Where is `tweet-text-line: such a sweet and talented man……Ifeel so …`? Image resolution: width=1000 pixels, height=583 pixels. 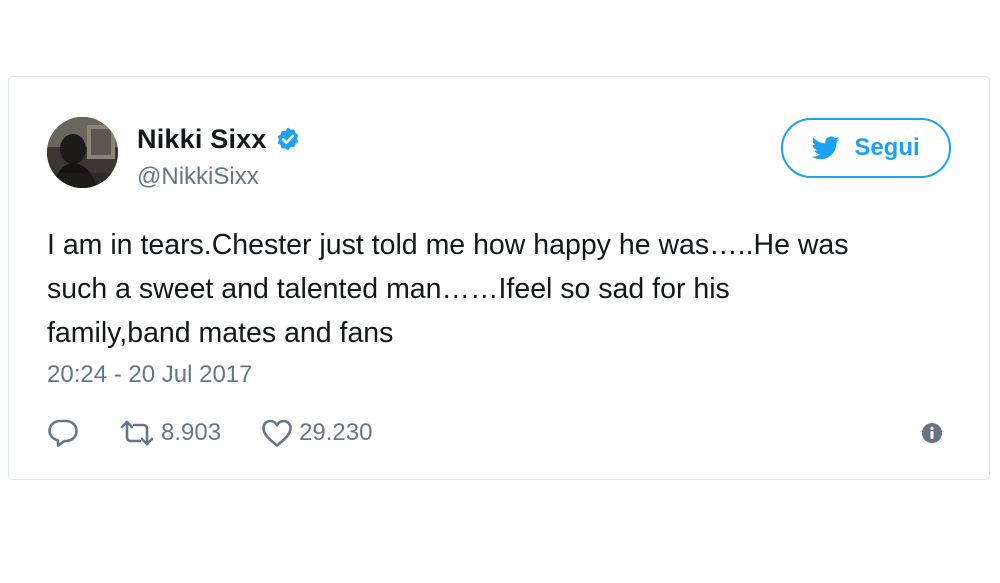
tweet-text-line: such a sweet and talented man……Ifeel so … is located at coordinates (388, 289).